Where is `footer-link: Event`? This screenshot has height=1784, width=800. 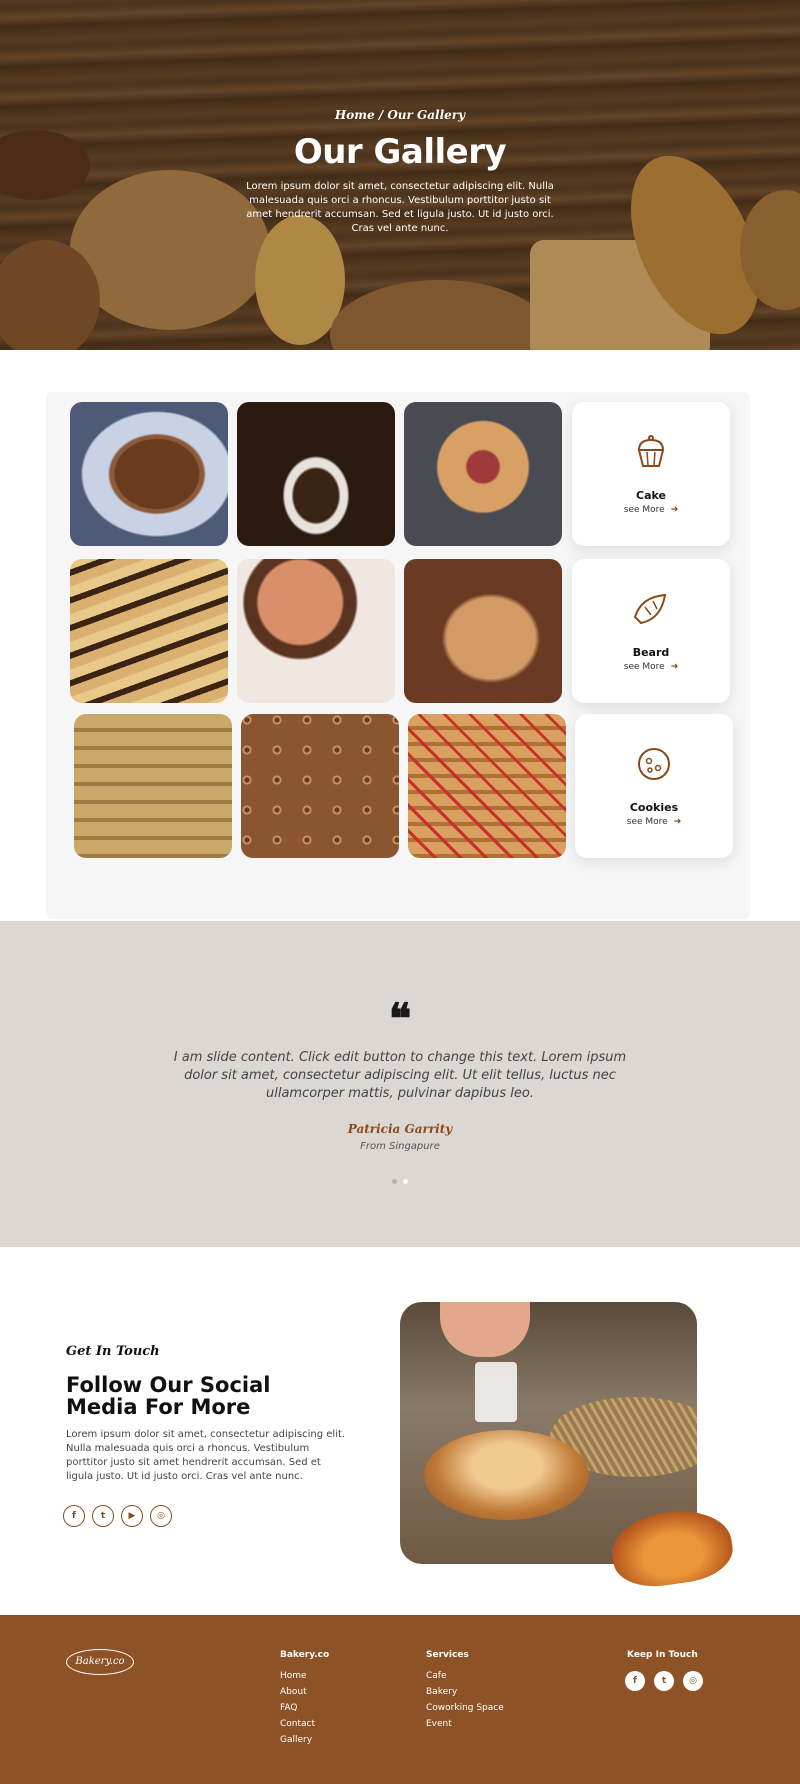 footer-link: Event is located at coordinates (439, 1724).